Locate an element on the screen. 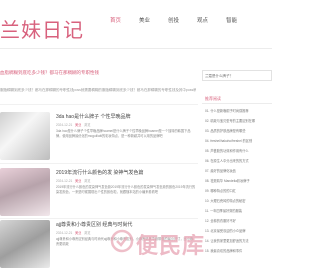  sidebar-item: 07. 最好的品牌化妆品 is located at coordinates (238, 170).